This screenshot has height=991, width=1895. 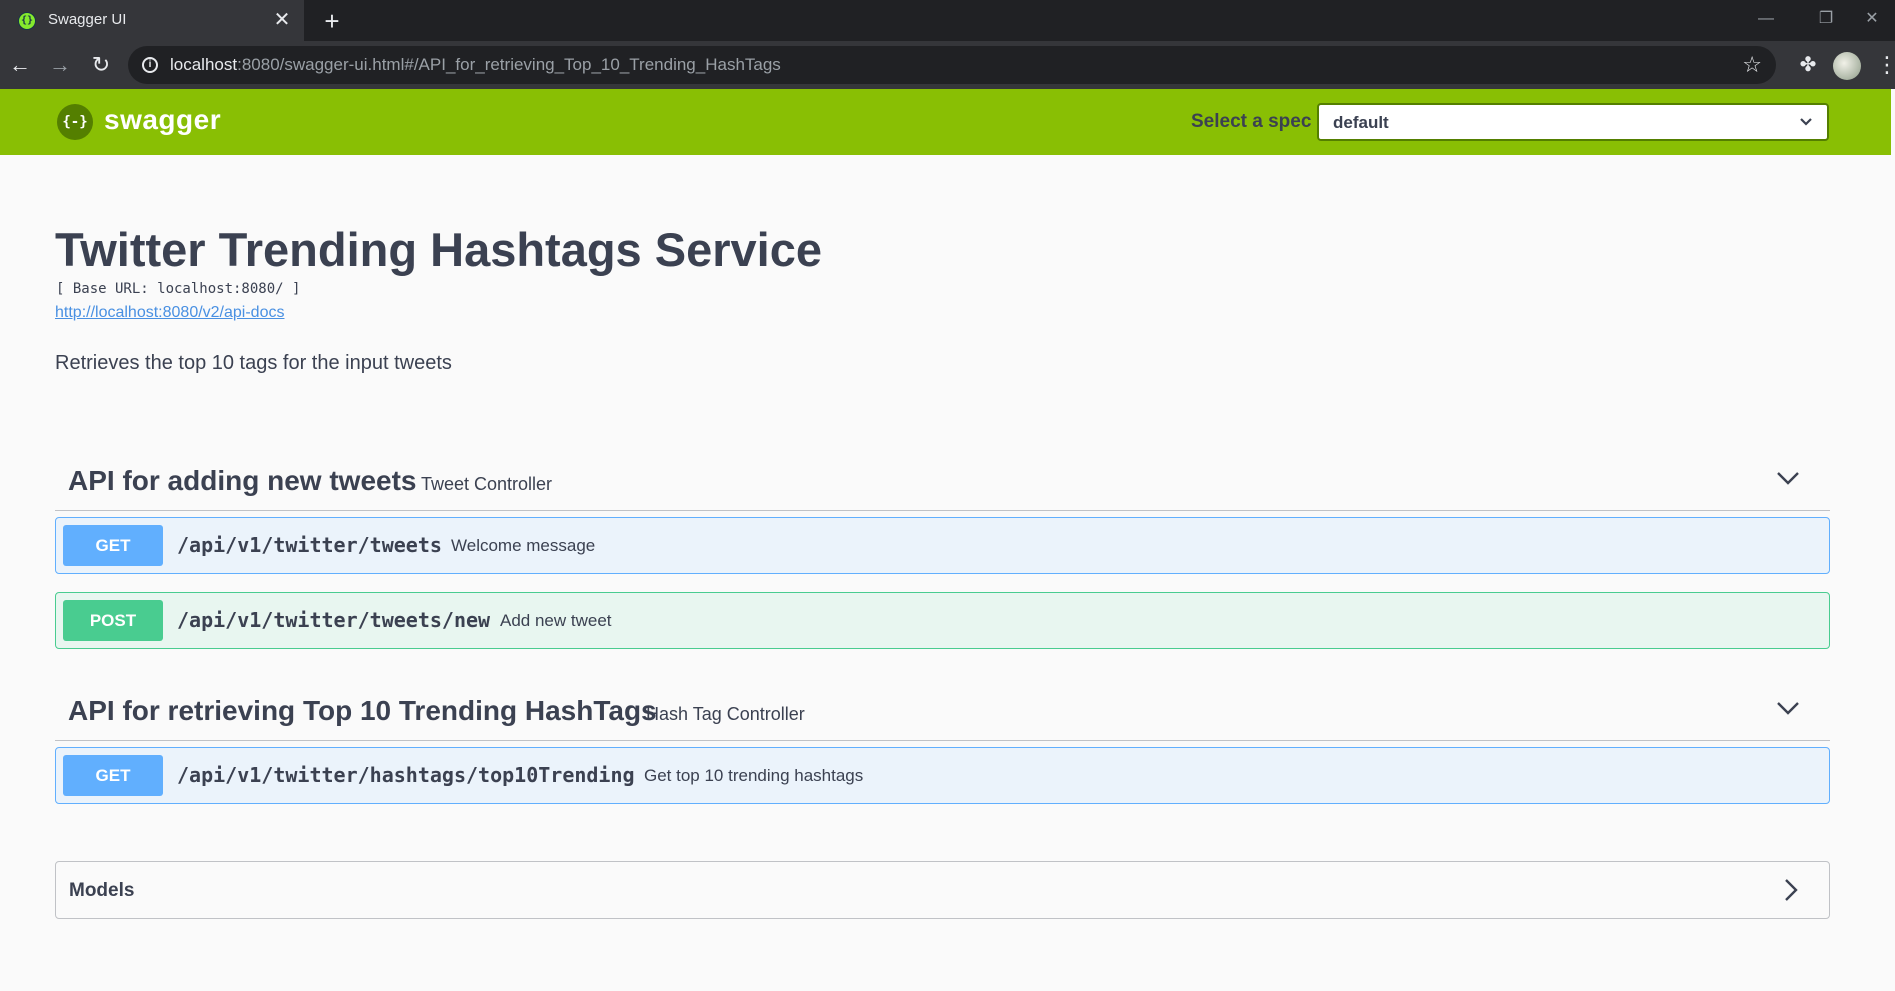 What do you see at coordinates (556, 620) in the screenshot?
I see `operation-summary: Add new tweet` at bounding box center [556, 620].